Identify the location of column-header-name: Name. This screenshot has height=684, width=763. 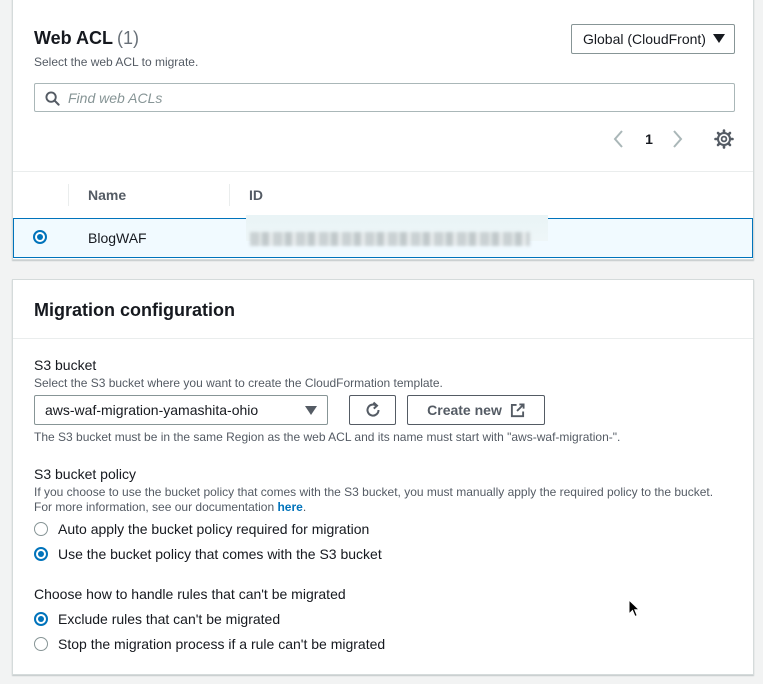
(107, 195).